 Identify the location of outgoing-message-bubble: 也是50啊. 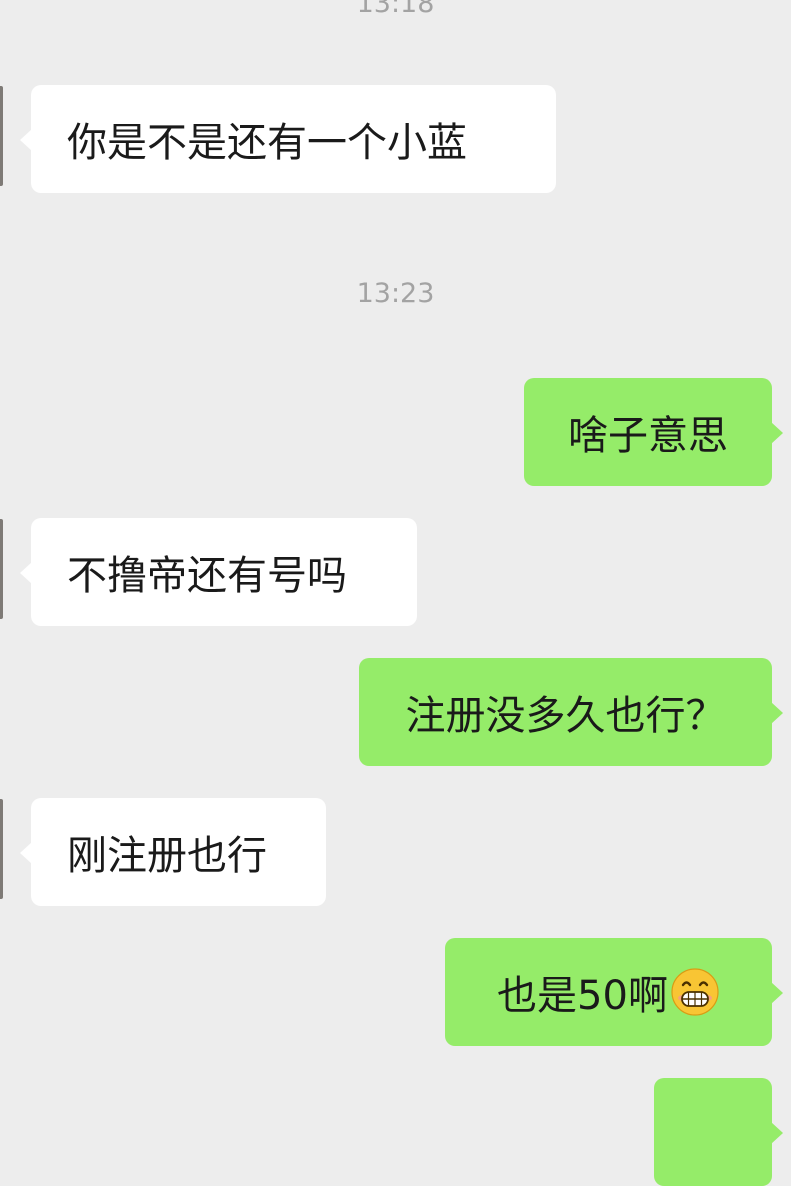
(614, 992).